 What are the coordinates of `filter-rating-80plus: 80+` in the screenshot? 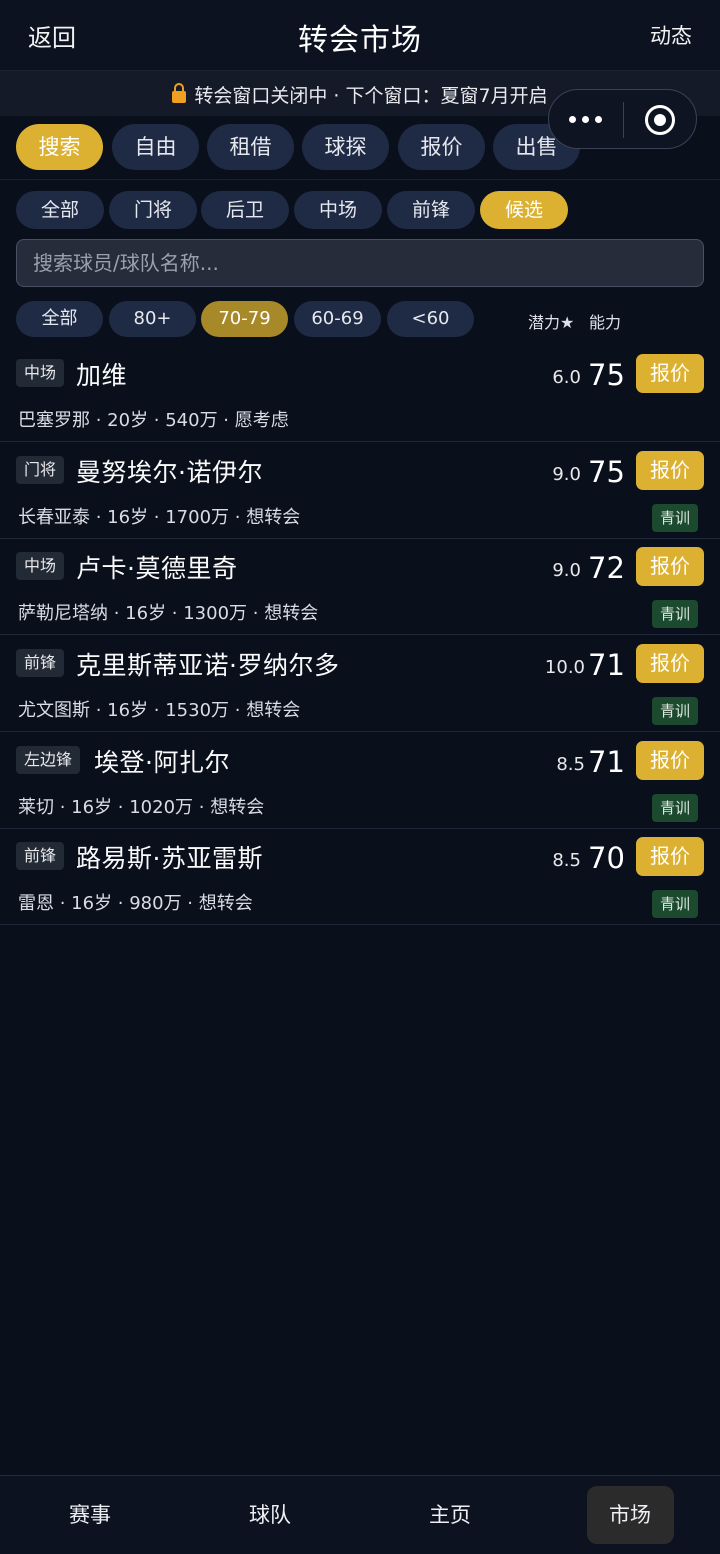 It's located at (152, 319).